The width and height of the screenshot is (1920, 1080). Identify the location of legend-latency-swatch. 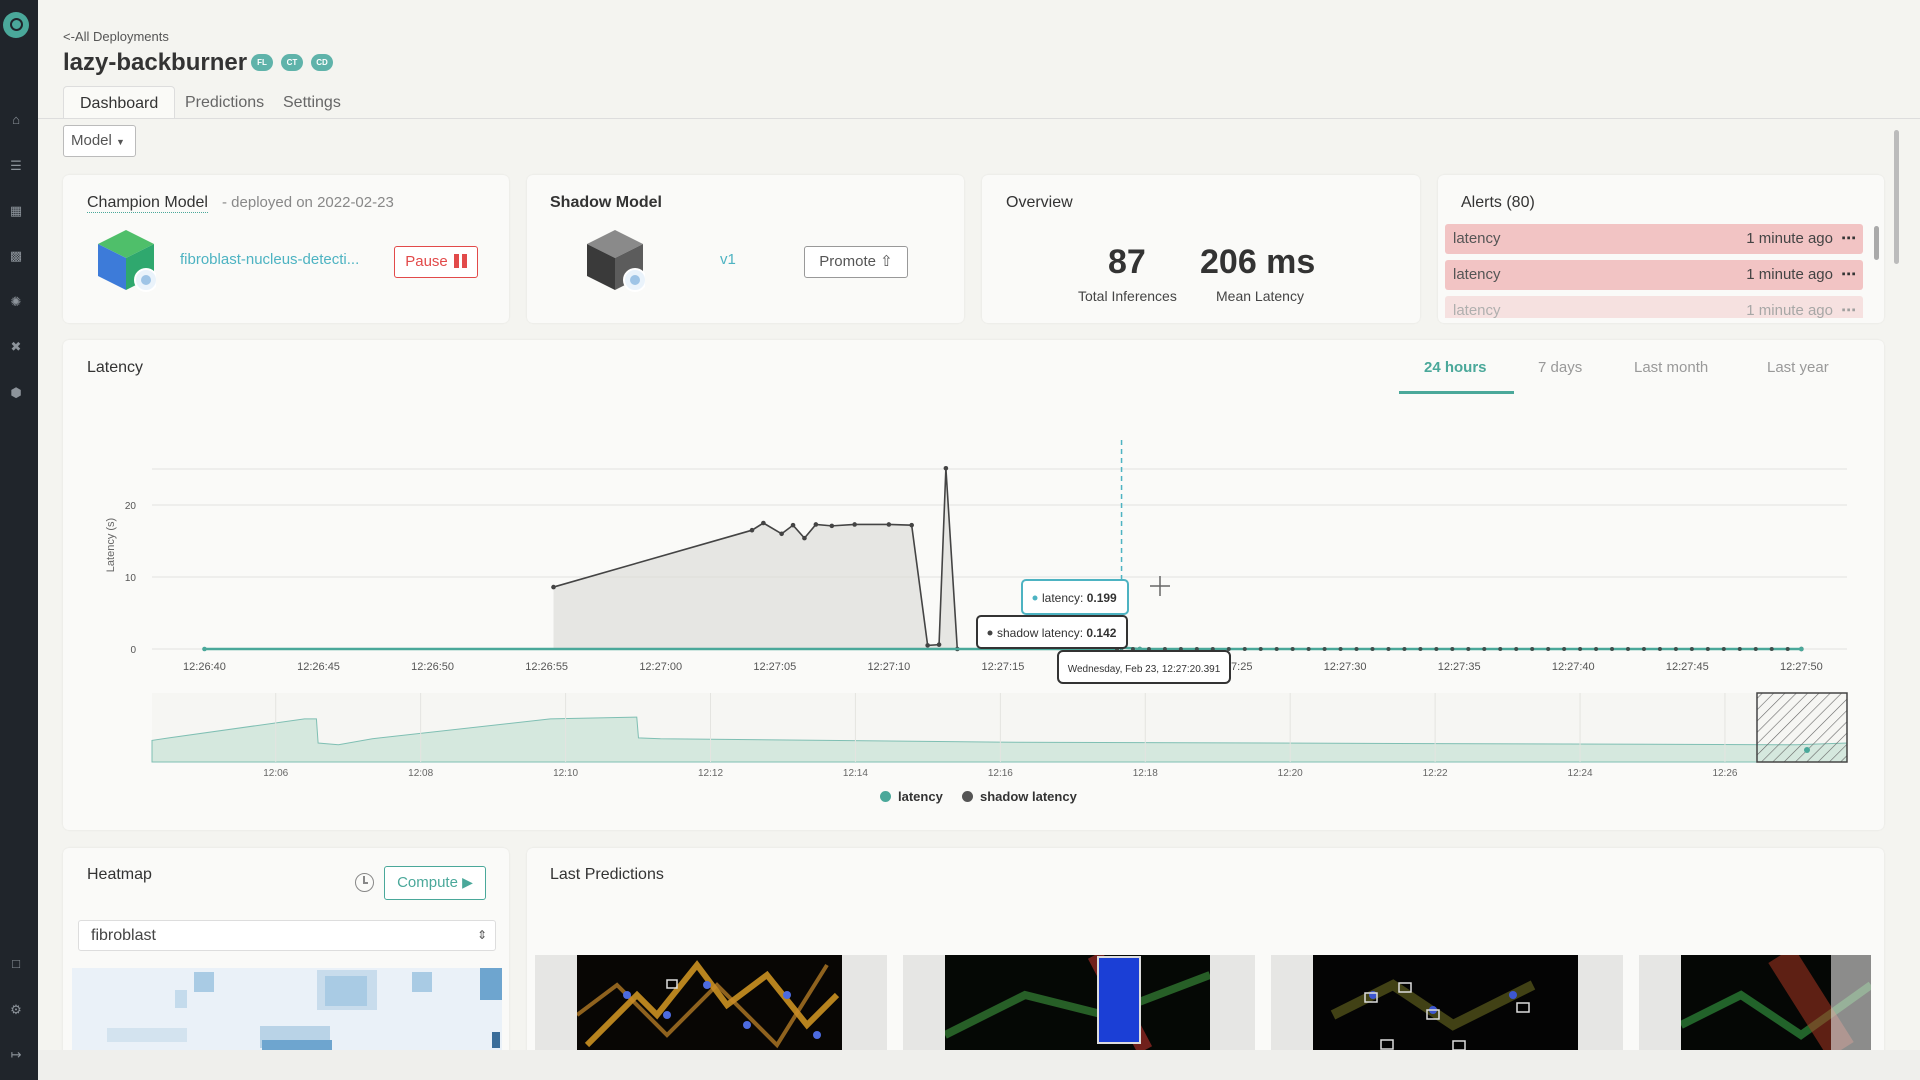
(885, 796).